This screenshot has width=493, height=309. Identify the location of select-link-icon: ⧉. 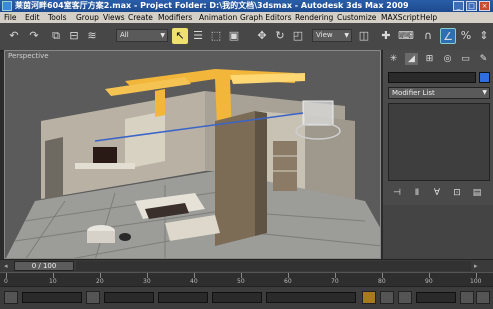
(56, 36).